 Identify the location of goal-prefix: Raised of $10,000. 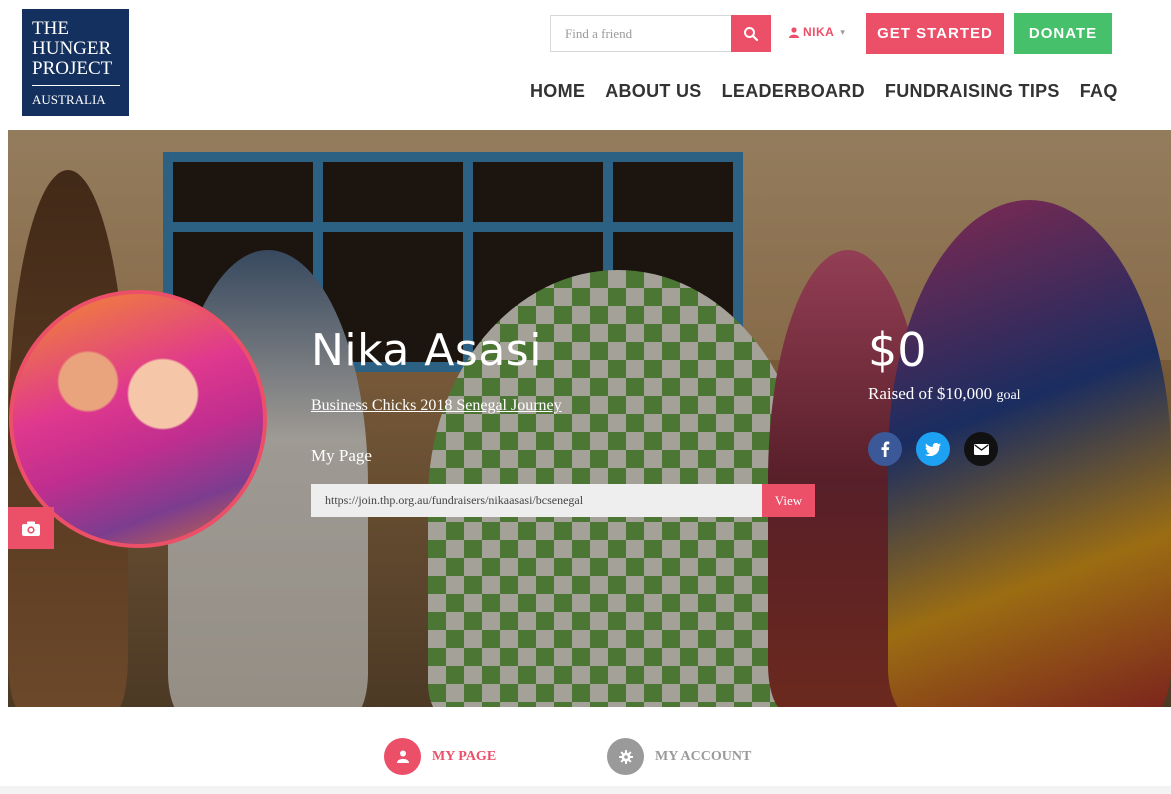
(930, 393).